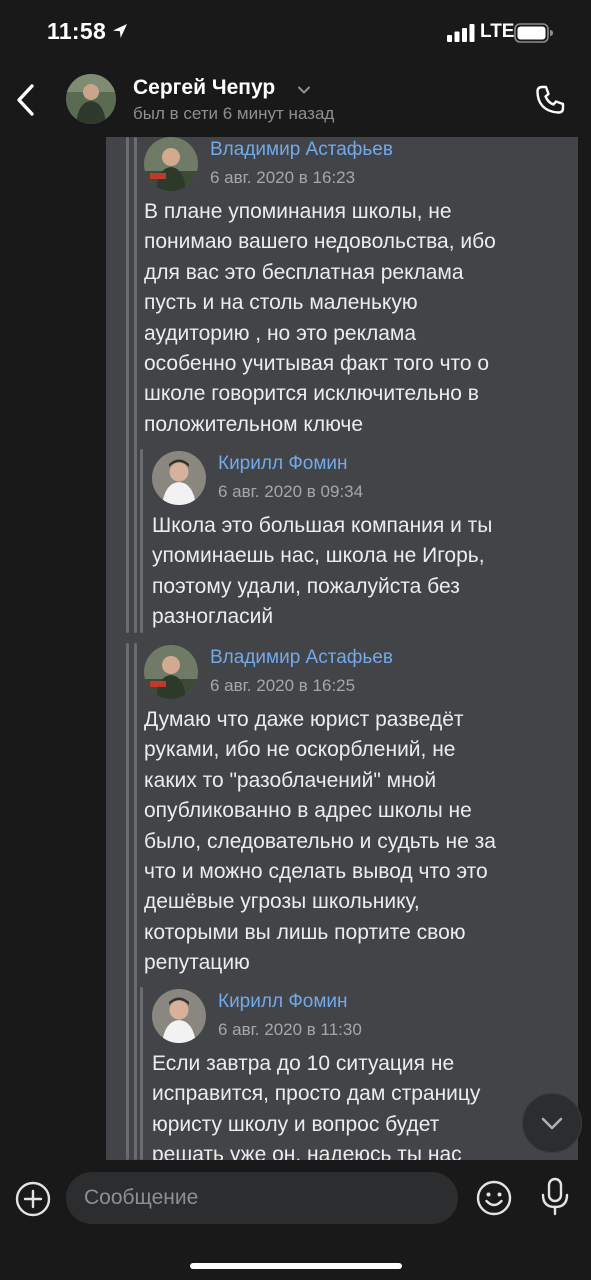 Image resolution: width=591 pixels, height=1280 pixels. I want to click on chat-header: Сергей Чепур был в сети 6 минут назад, so click(295, 99).